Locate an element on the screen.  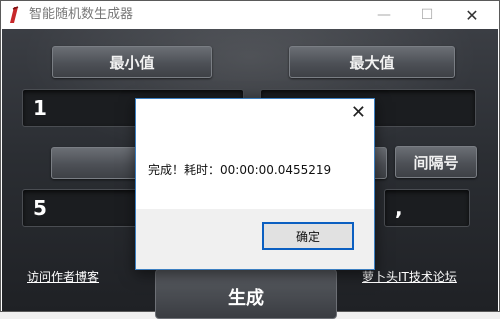
close-icon: ✕ is located at coordinates (472, 15).